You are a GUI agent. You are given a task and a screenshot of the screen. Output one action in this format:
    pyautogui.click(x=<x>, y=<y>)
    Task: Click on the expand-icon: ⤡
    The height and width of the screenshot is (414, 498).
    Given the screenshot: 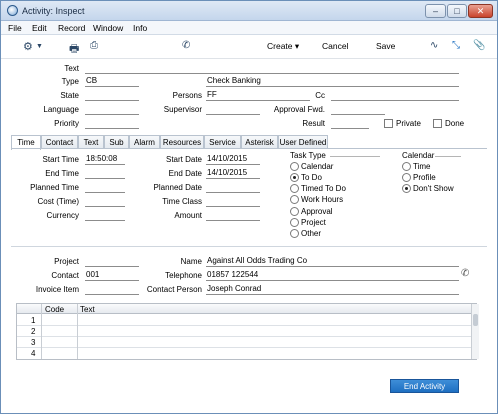 What is the action you would take?
    pyautogui.click(x=456, y=45)
    